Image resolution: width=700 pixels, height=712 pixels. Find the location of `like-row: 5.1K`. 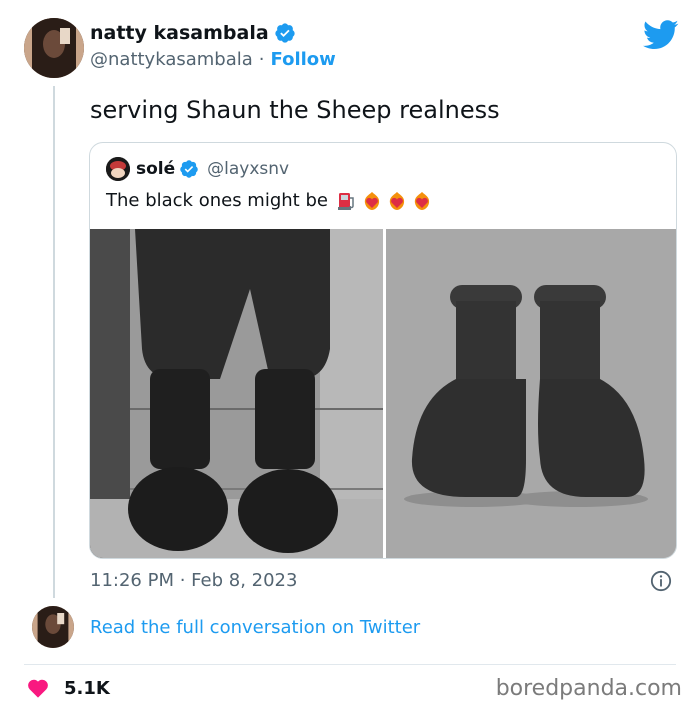

like-row: 5.1K is located at coordinates (68, 688).